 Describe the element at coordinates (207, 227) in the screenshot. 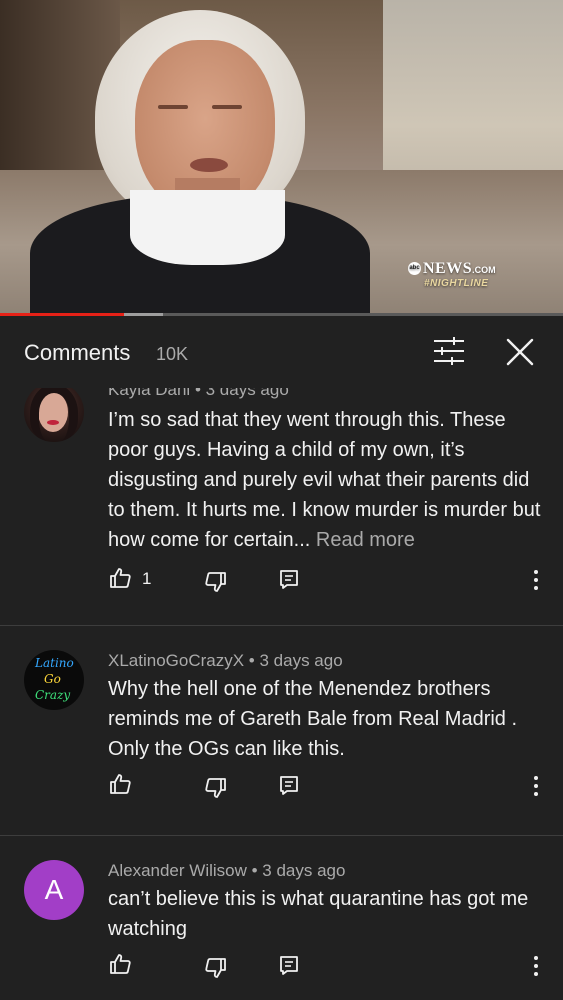

I see `video-subject-collar` at that location.